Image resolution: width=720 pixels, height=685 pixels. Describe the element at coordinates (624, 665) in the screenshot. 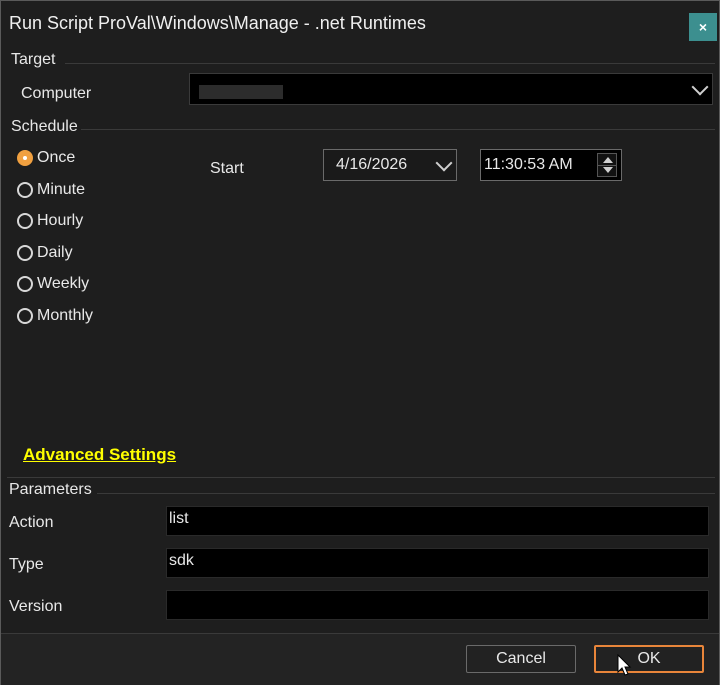

I see `mouse-cursor-icon` at that location.